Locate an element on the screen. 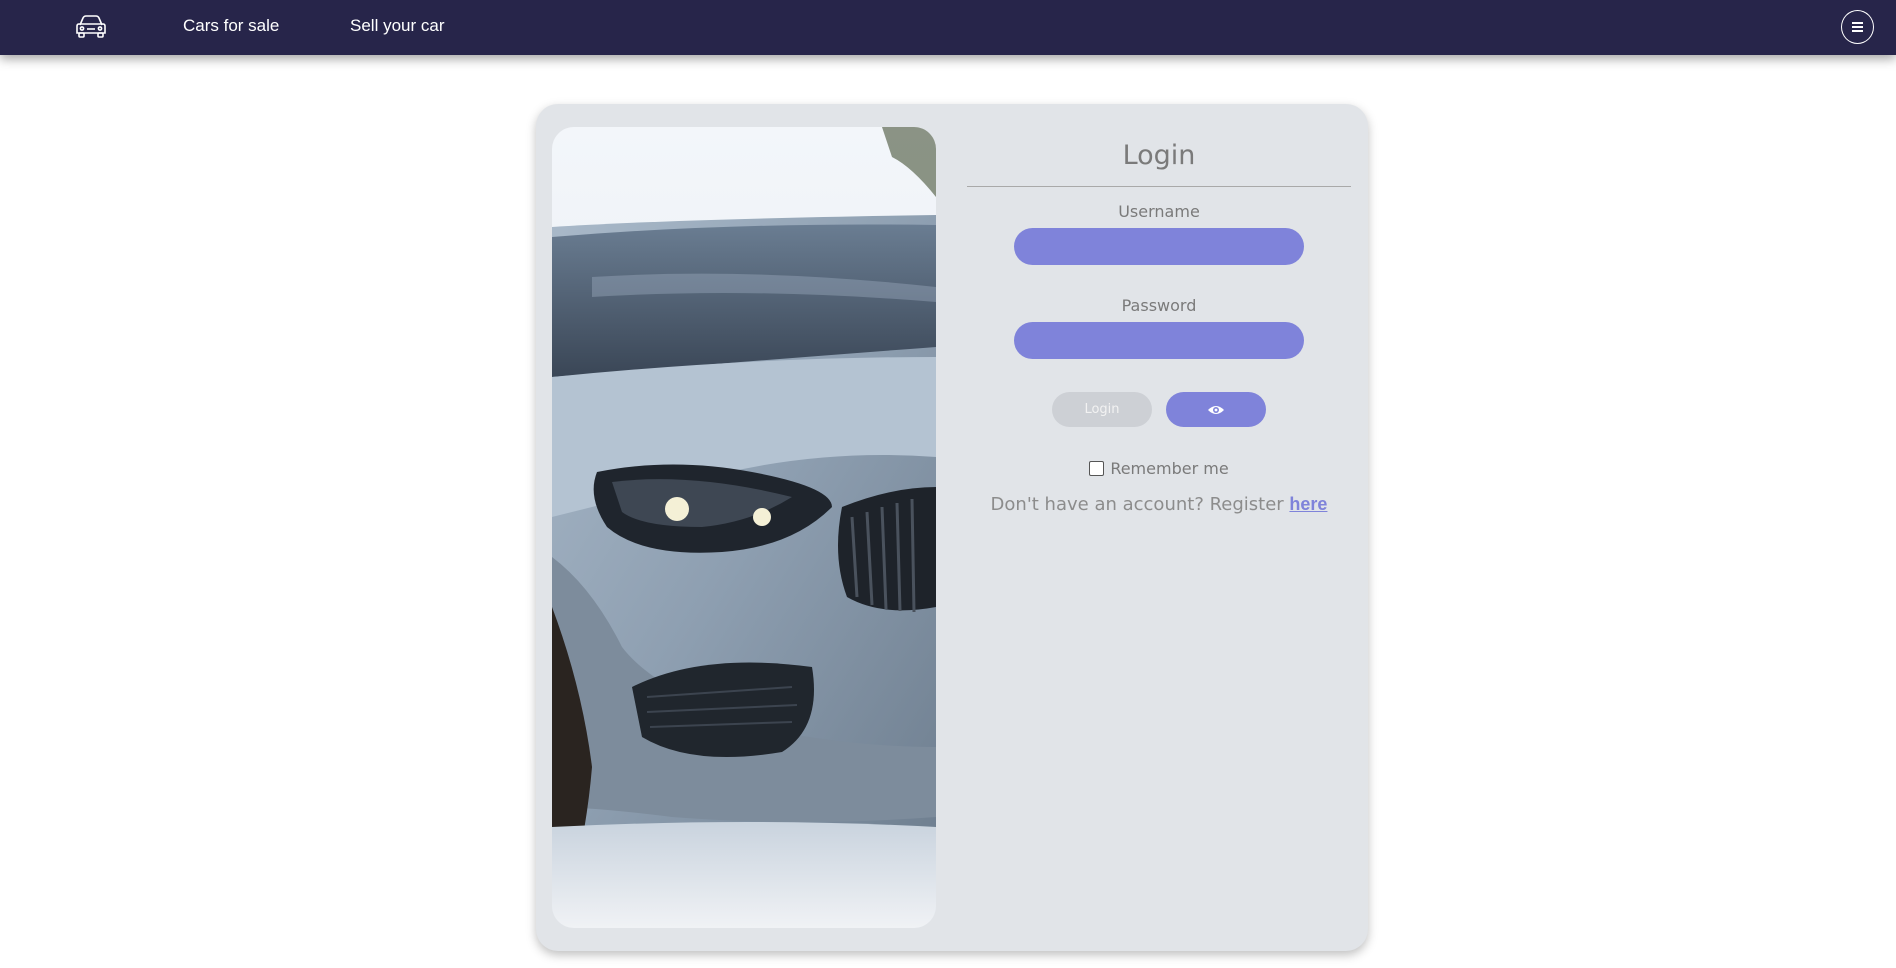 This screenshot has width=1896, height=968. password-label: Password is located at coordinates (1159, 305).